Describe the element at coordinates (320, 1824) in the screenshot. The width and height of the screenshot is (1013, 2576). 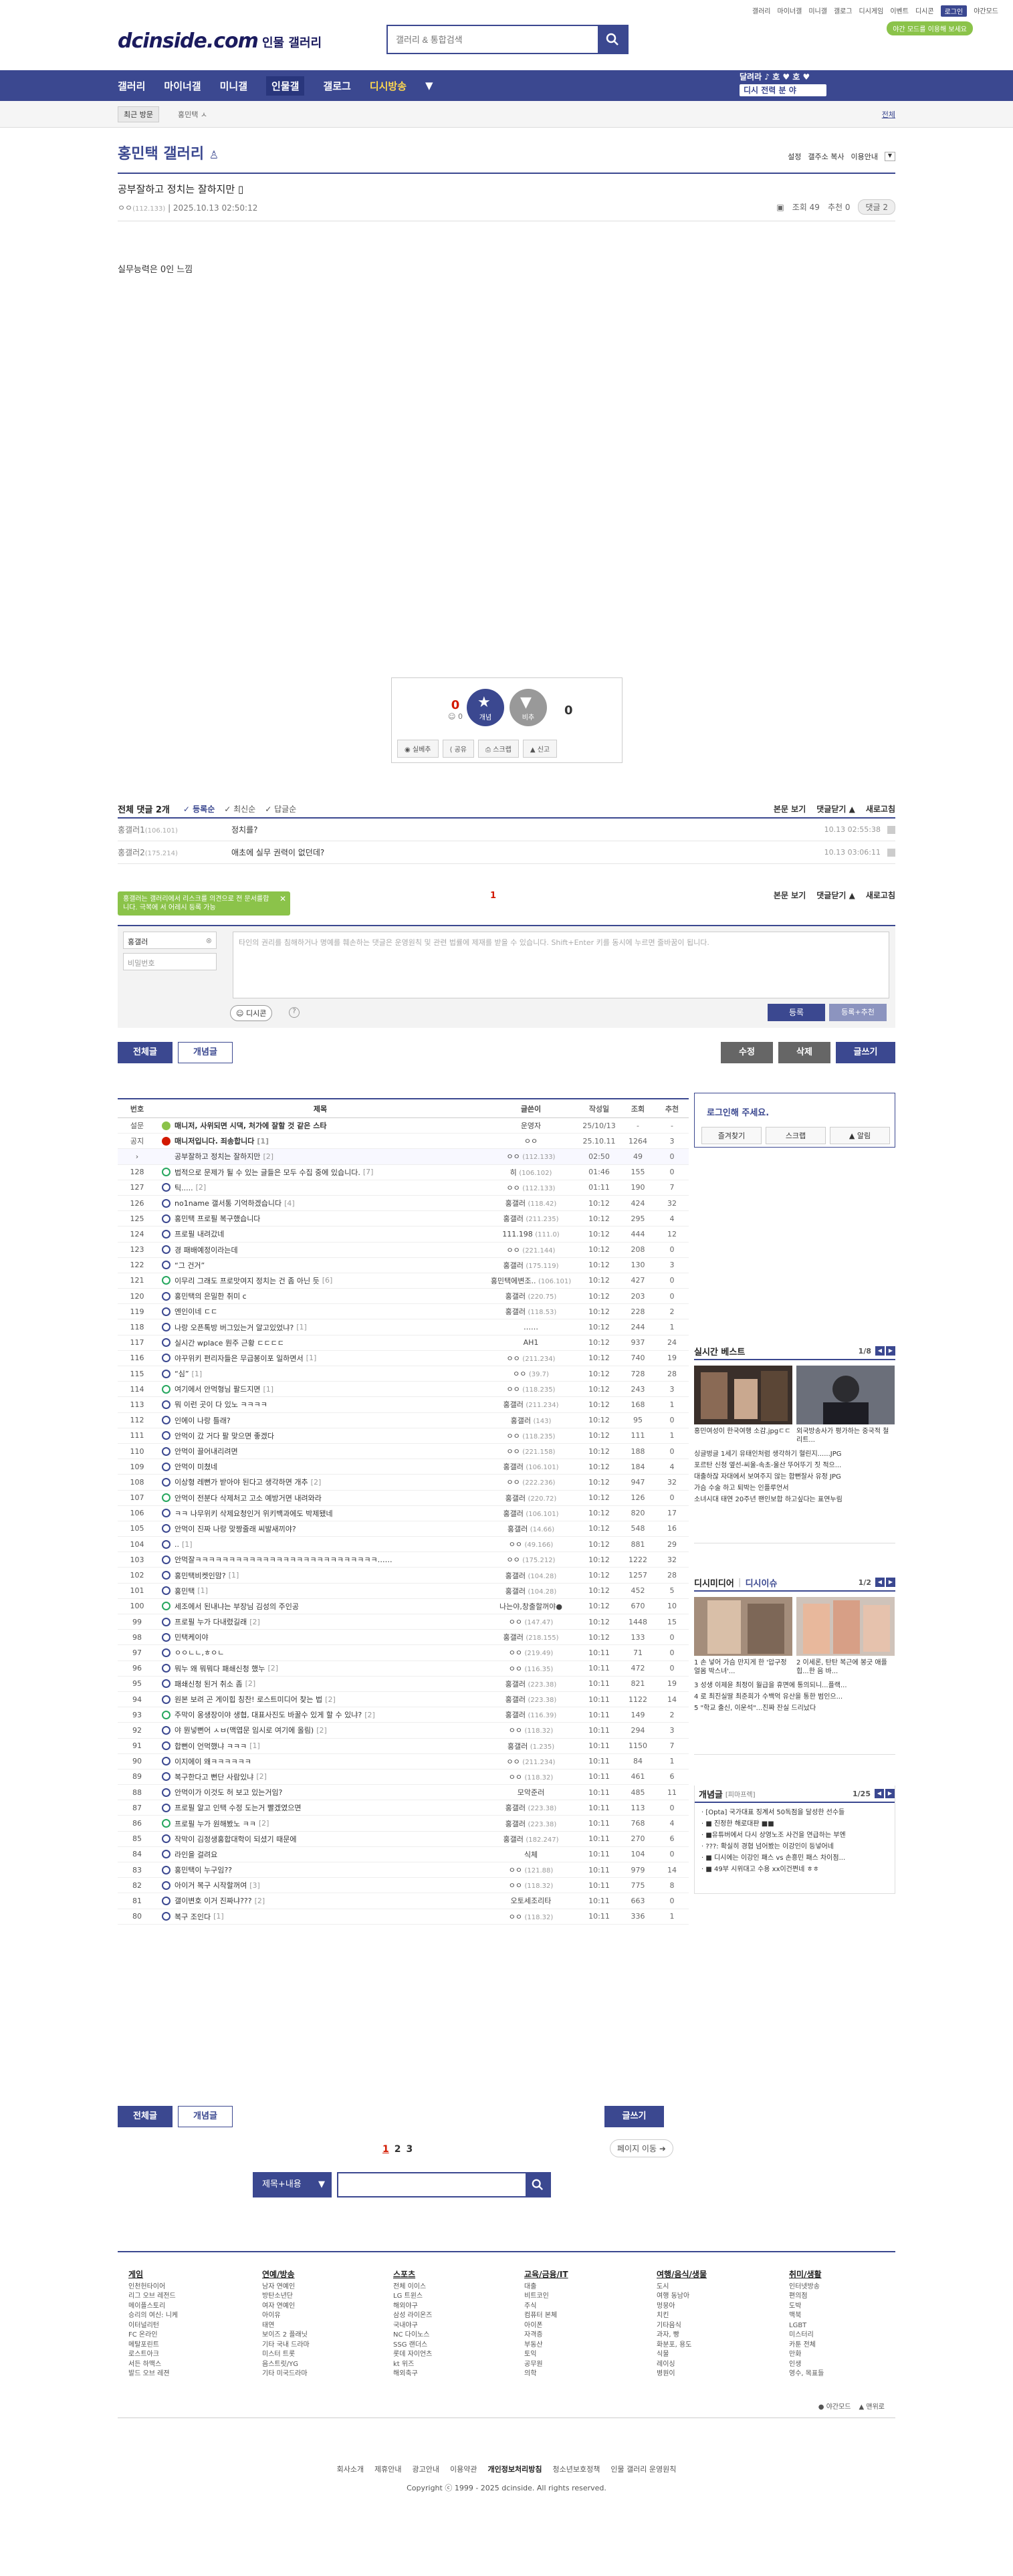
I see `post-title-cell: 프로필 누가 원해봤노 ㅋㅋ [2]` at that location.